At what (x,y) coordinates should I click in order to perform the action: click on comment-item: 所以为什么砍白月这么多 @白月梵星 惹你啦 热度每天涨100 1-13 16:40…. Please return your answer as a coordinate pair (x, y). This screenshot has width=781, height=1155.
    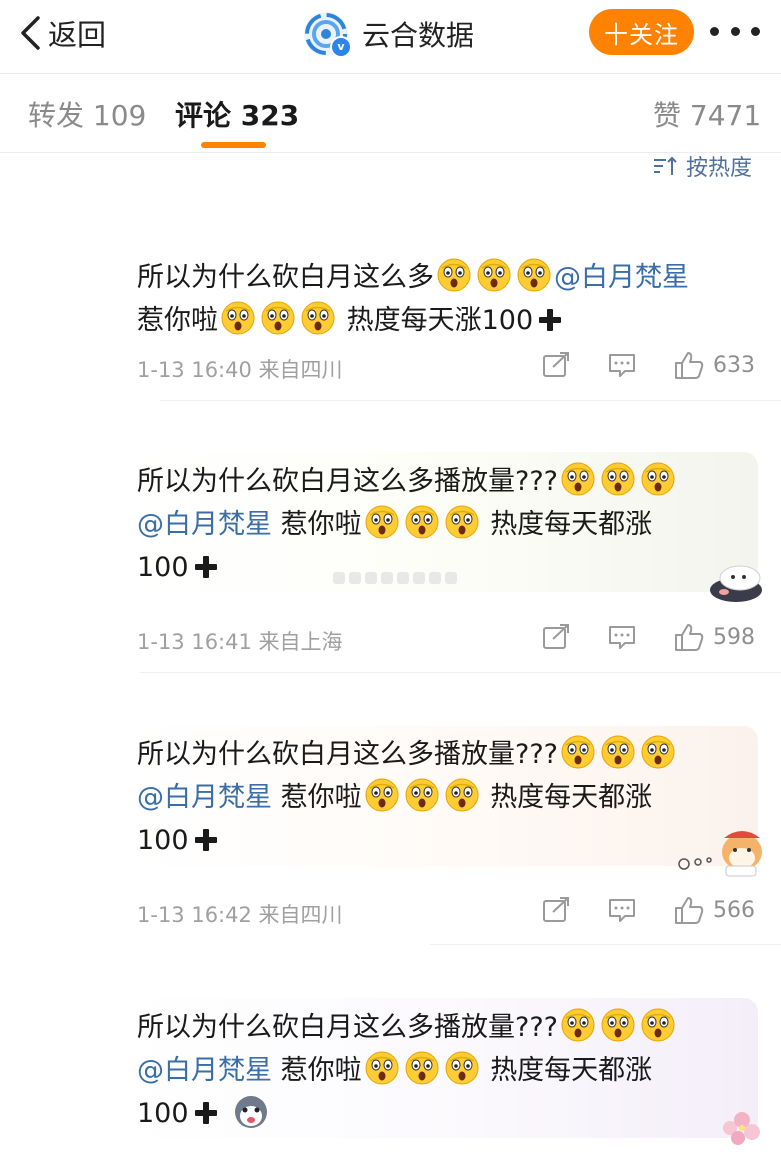
    Looking at the image, I should click on (452, 319).